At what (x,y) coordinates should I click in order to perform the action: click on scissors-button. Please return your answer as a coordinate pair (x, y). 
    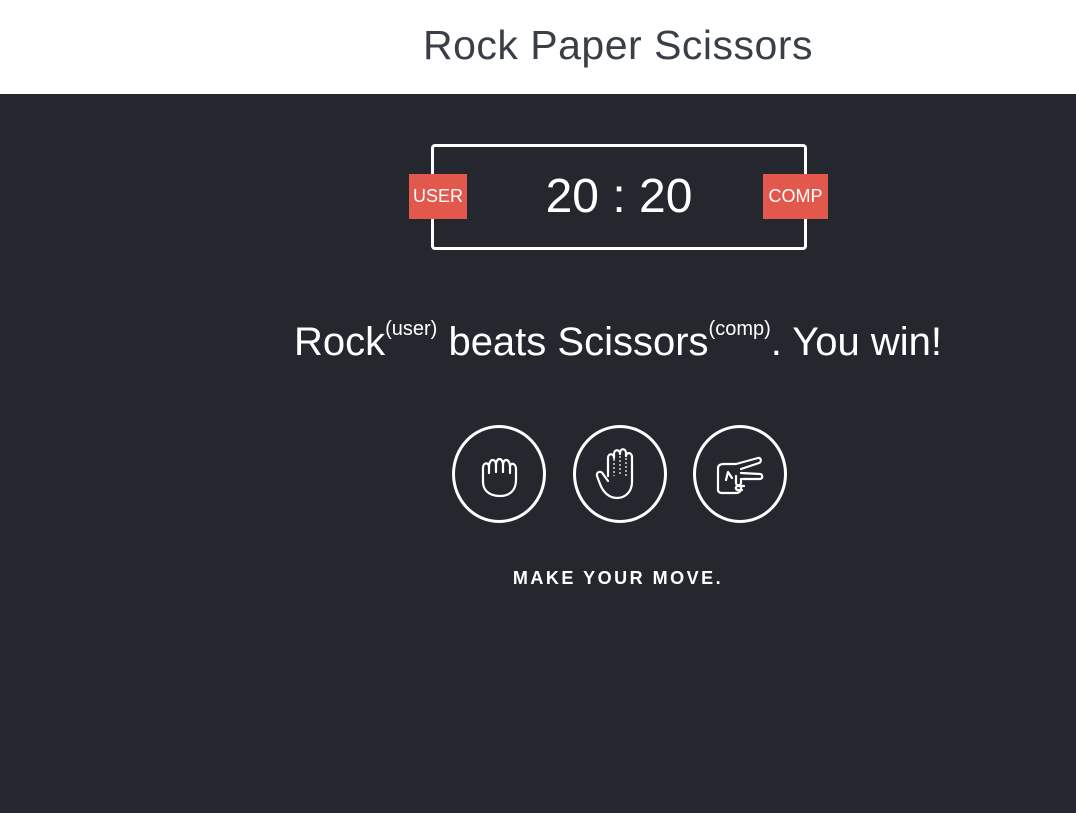
    Looking at the image, I should click on (740, 474).